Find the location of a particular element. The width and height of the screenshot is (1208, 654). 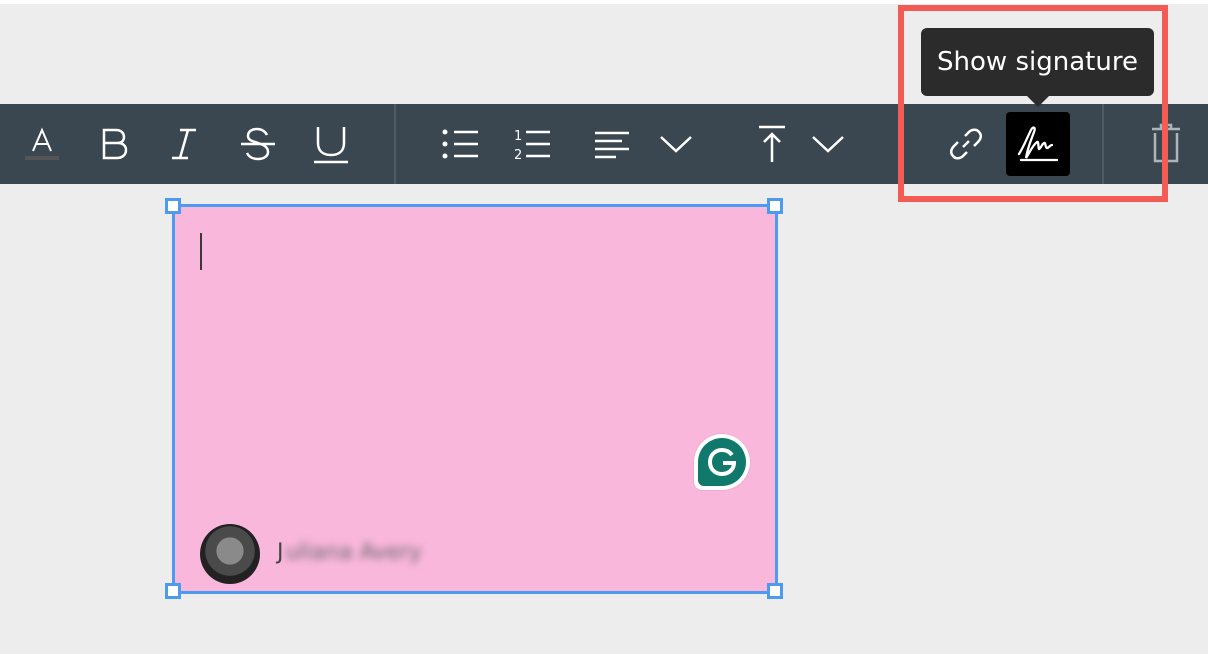

svg-text: 2 is located at coordinates (518, 155).